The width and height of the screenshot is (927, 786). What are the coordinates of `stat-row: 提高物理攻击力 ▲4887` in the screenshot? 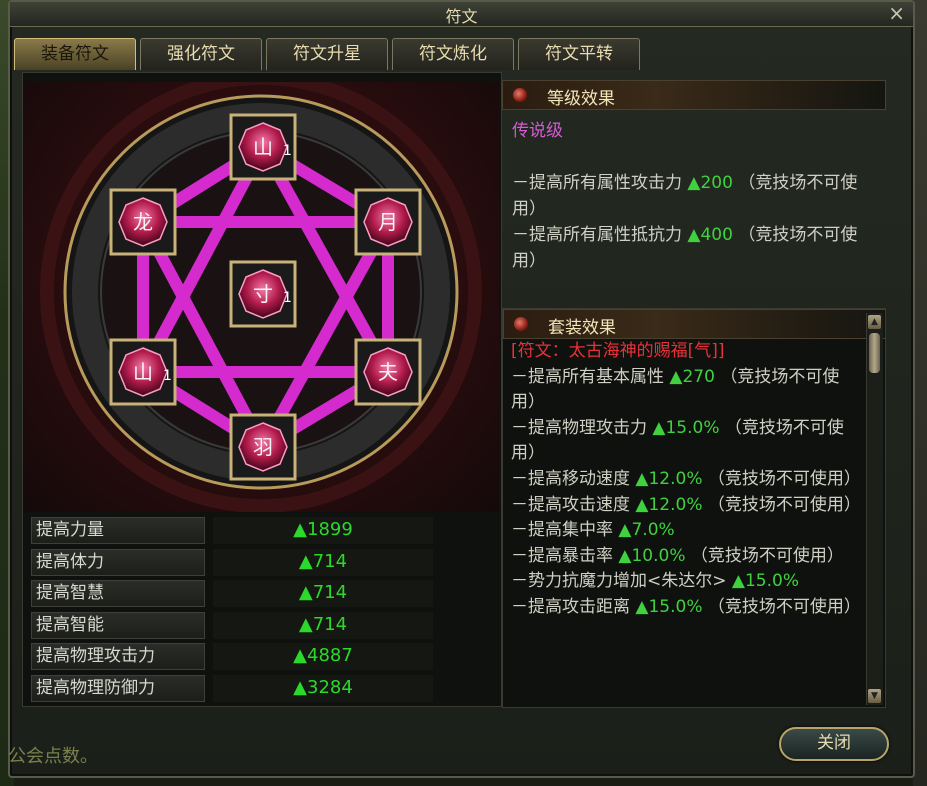 It's located at (262, 657).